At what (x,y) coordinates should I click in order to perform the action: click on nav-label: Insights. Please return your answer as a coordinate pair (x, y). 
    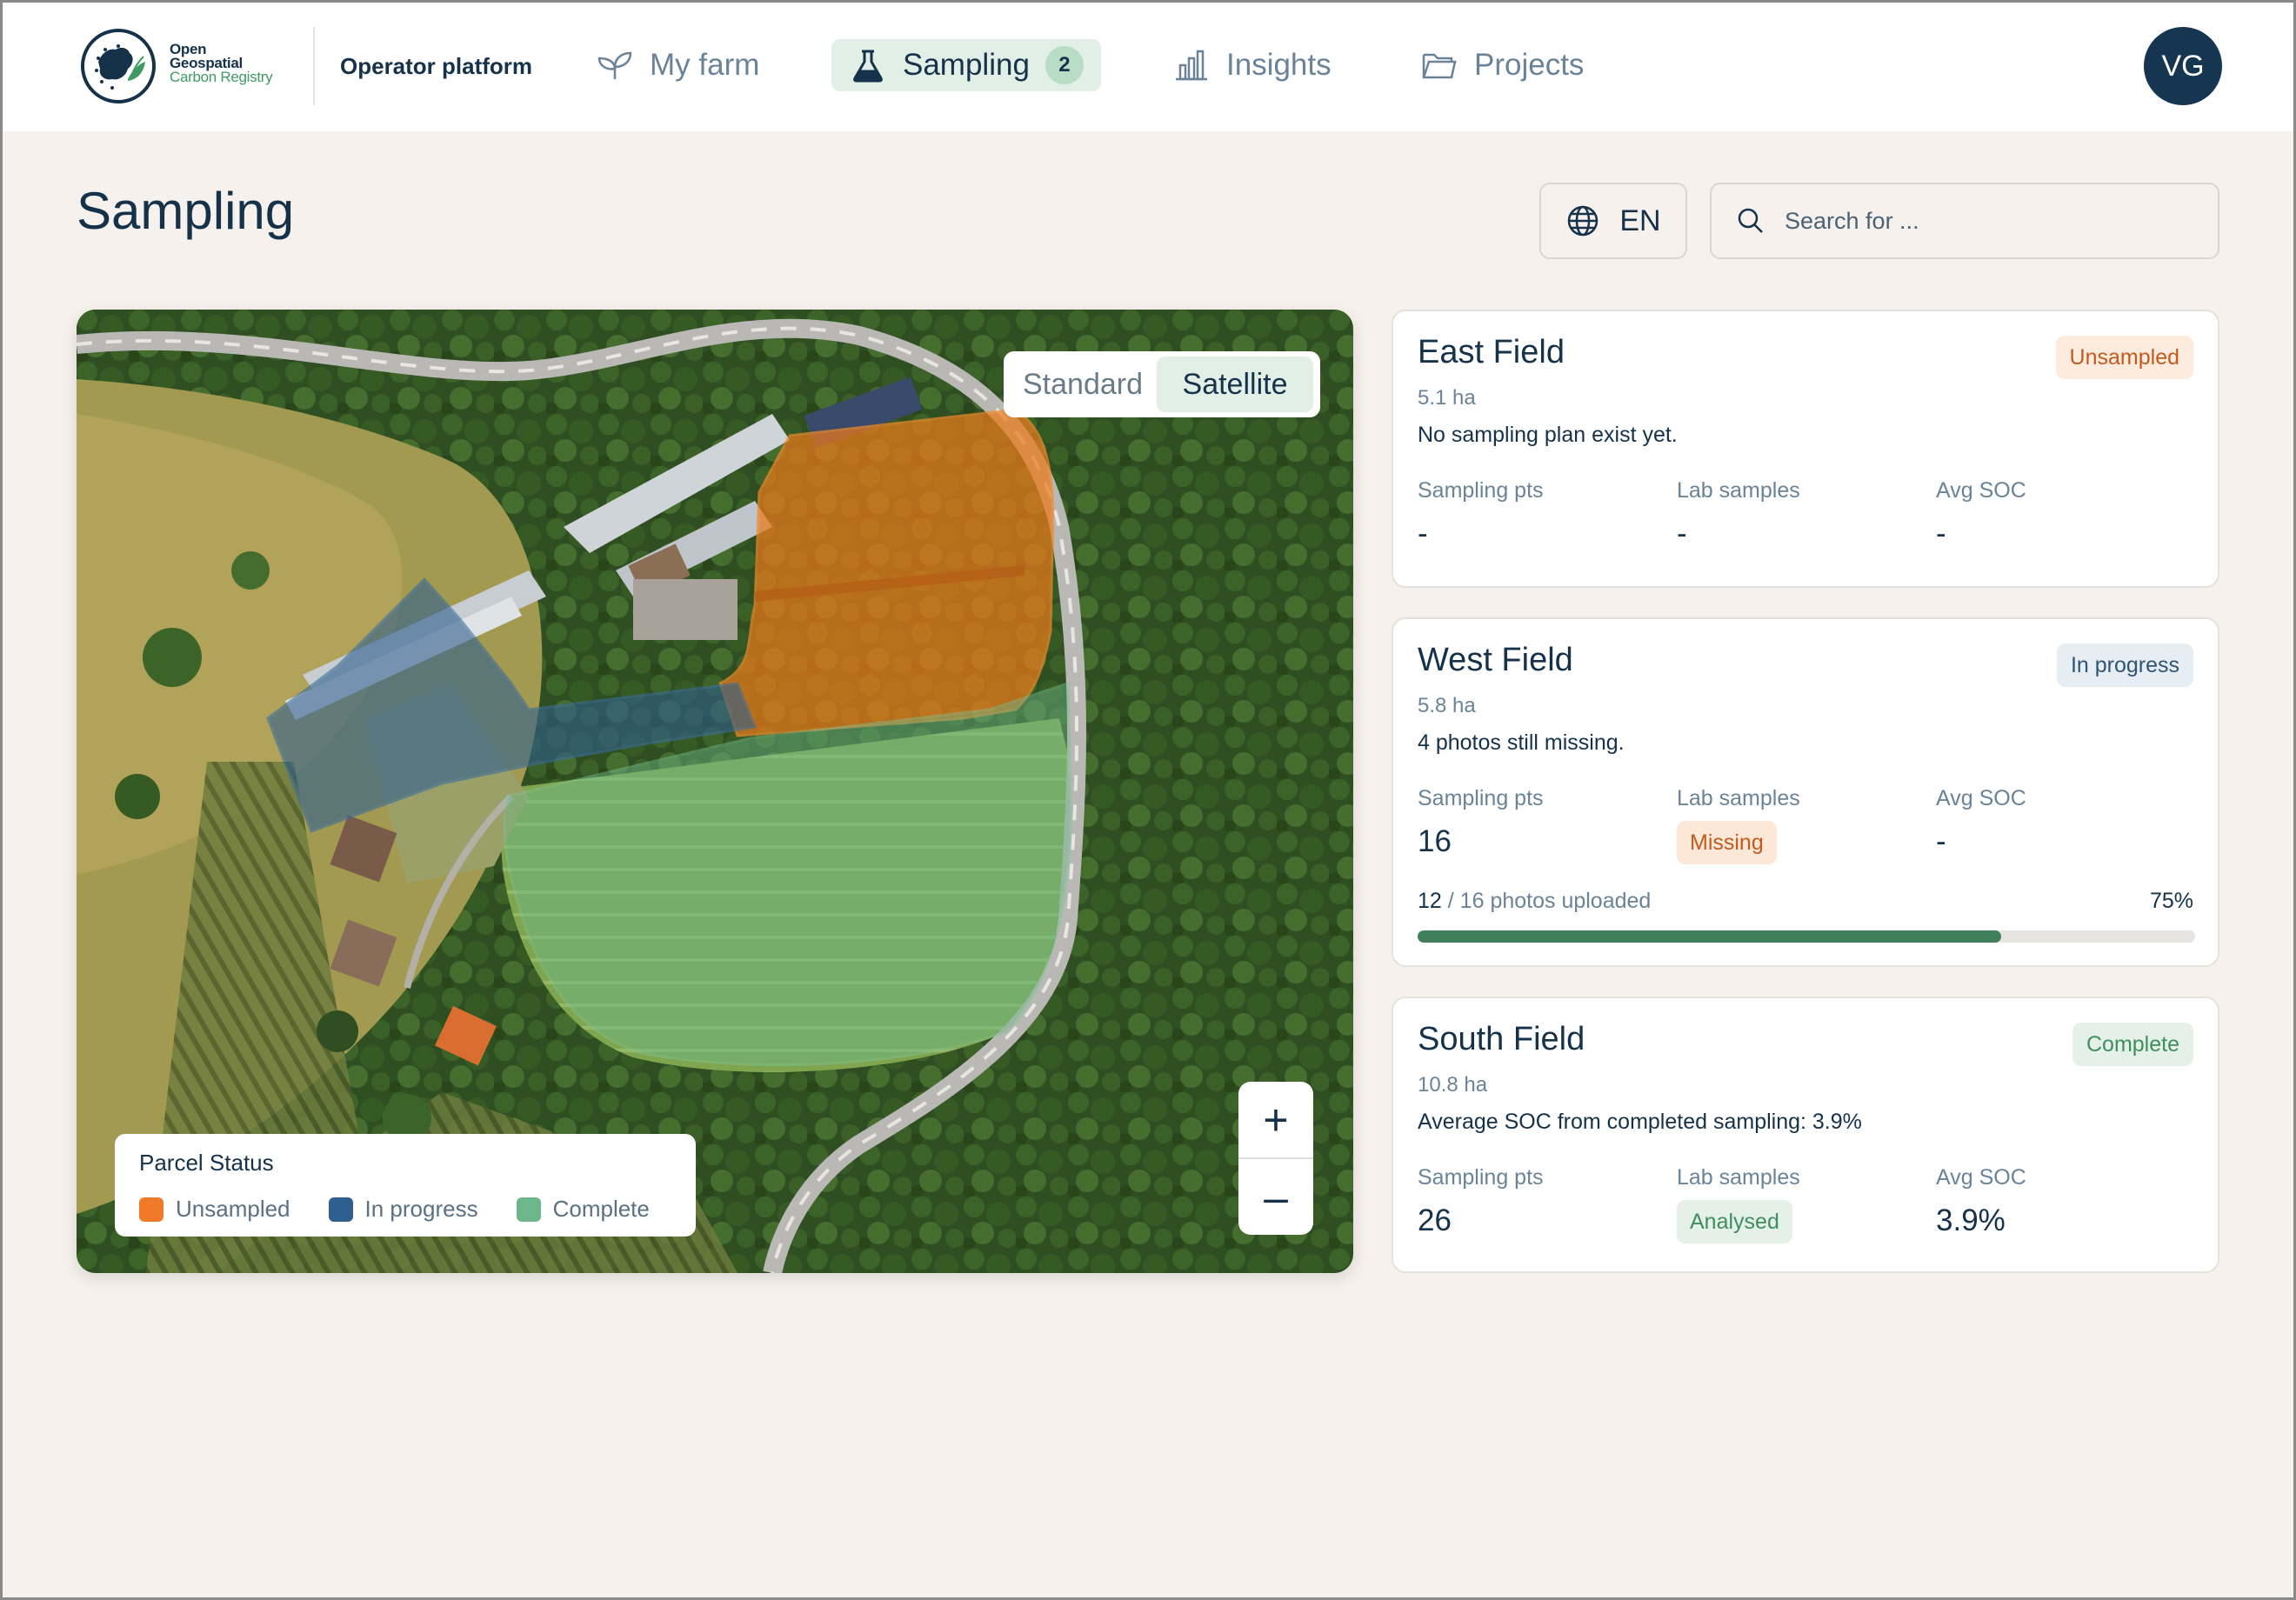
    Looking at the image, I should click on (1279, 65).